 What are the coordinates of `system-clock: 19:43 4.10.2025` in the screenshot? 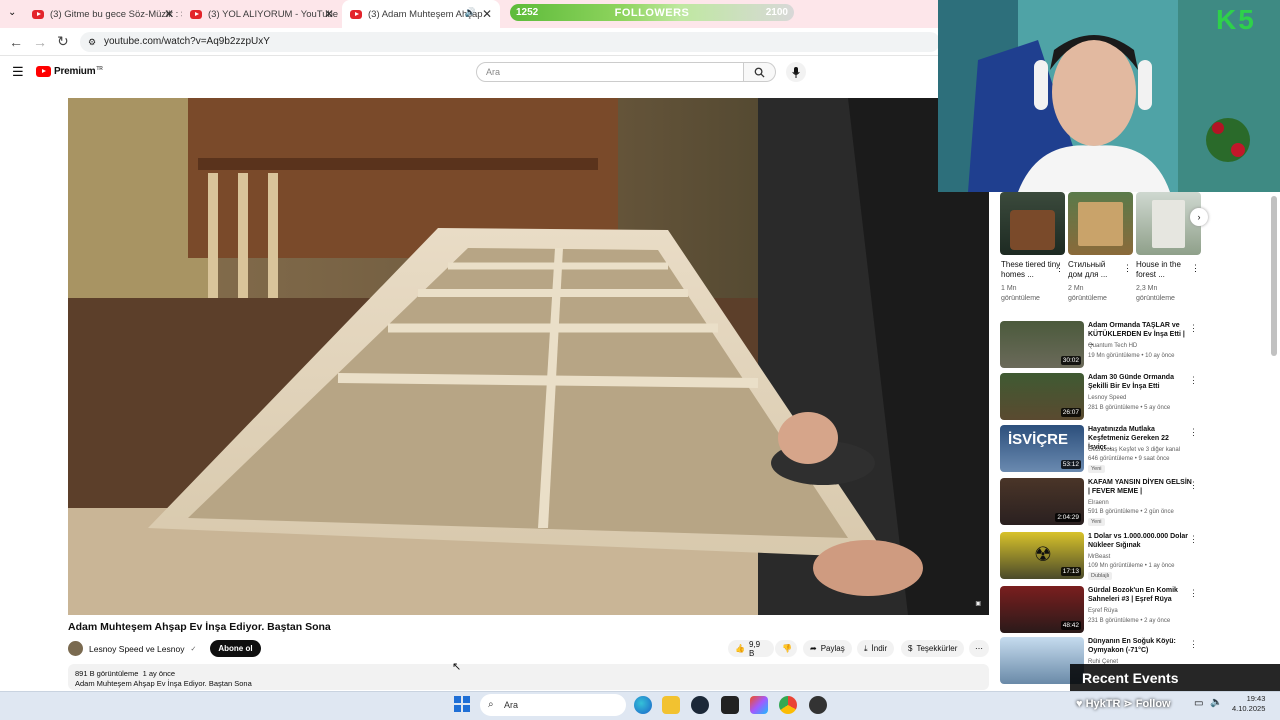 It's located at (1248, 704).